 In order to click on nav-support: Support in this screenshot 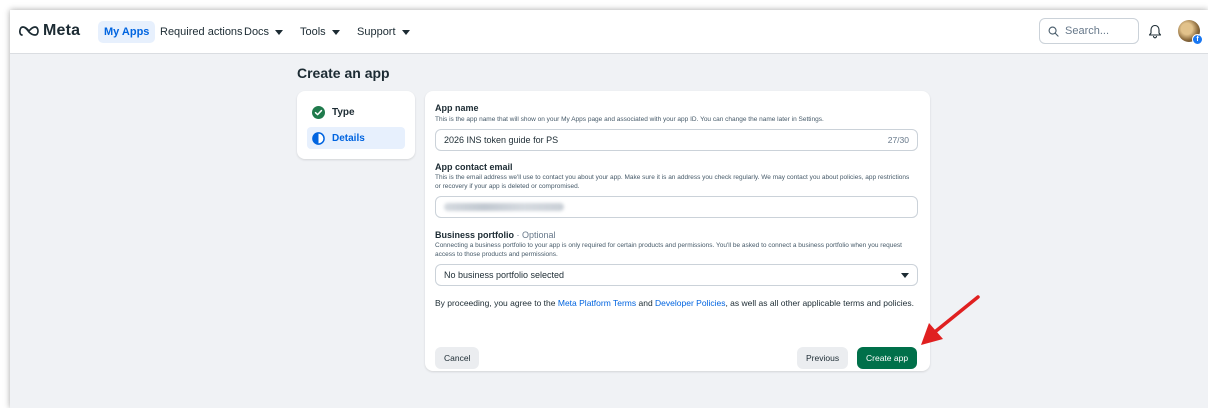, I will do `click(383, 32)`.